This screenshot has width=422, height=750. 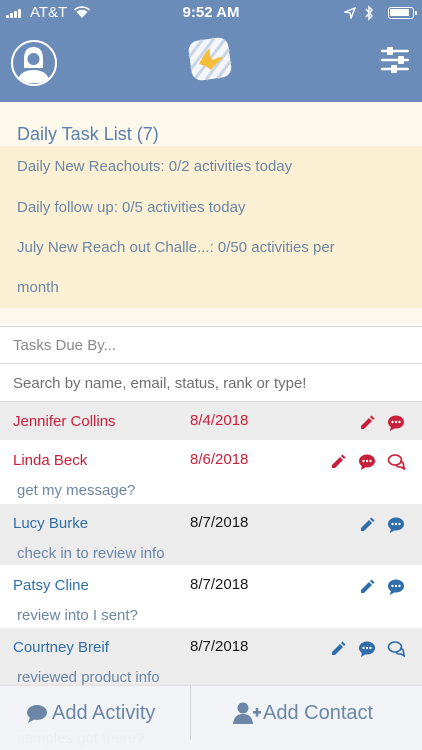 I want to click on bottom-action-bar: Add Activity Add Contact, so click(x=211, y=718).